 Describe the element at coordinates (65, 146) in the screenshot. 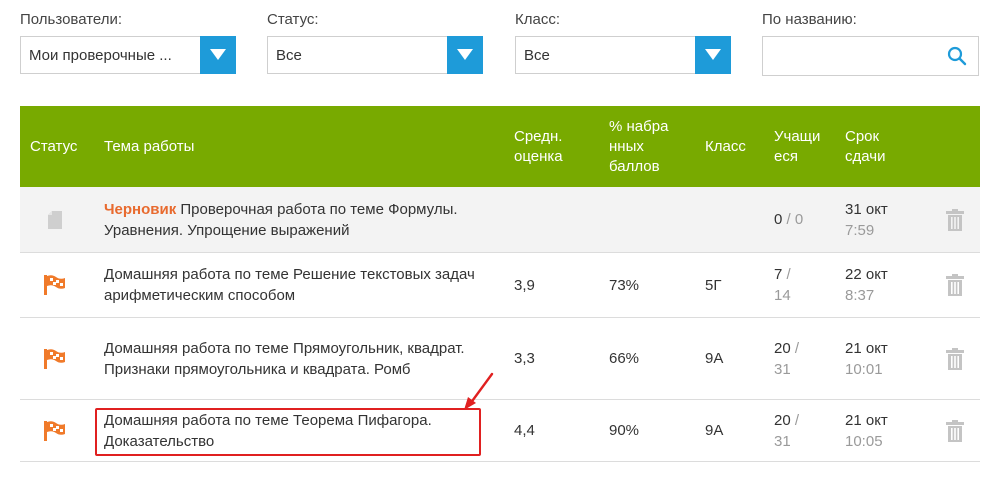

I see `column-header-status: Статус` at that location.